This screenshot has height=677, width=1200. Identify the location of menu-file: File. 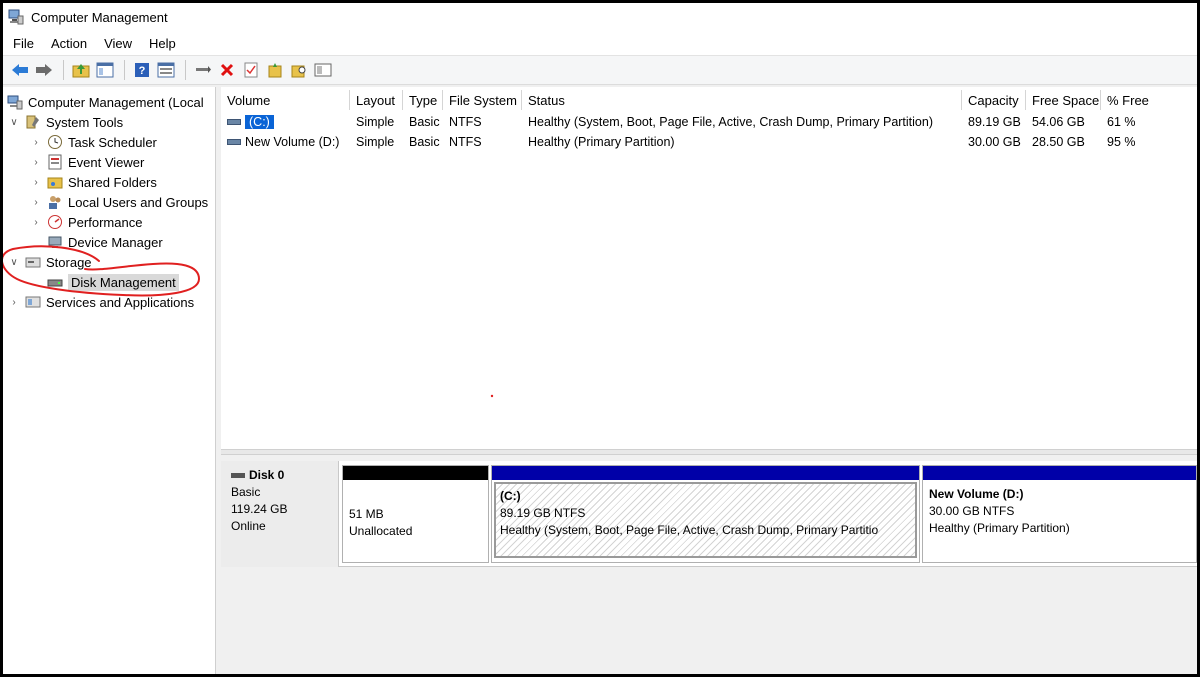
(23, 43).